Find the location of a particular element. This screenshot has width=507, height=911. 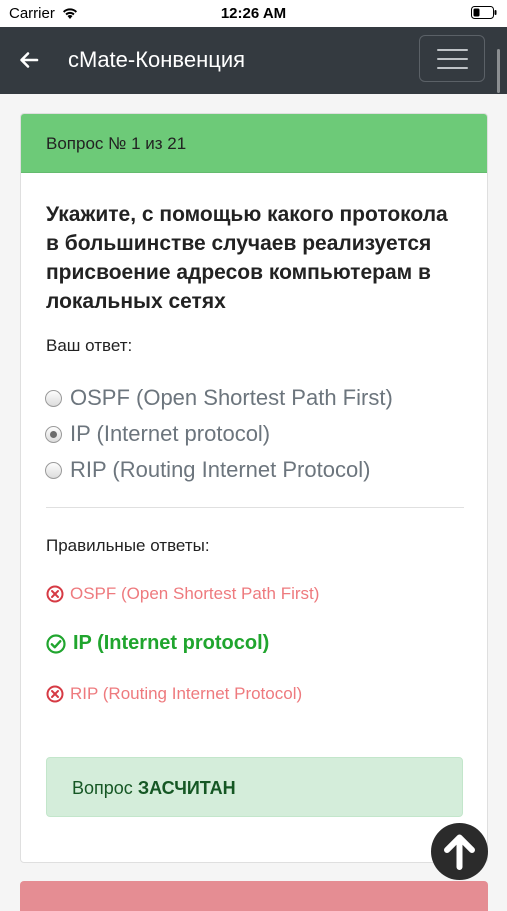

scrollbar is located at coordinates (498, 71).